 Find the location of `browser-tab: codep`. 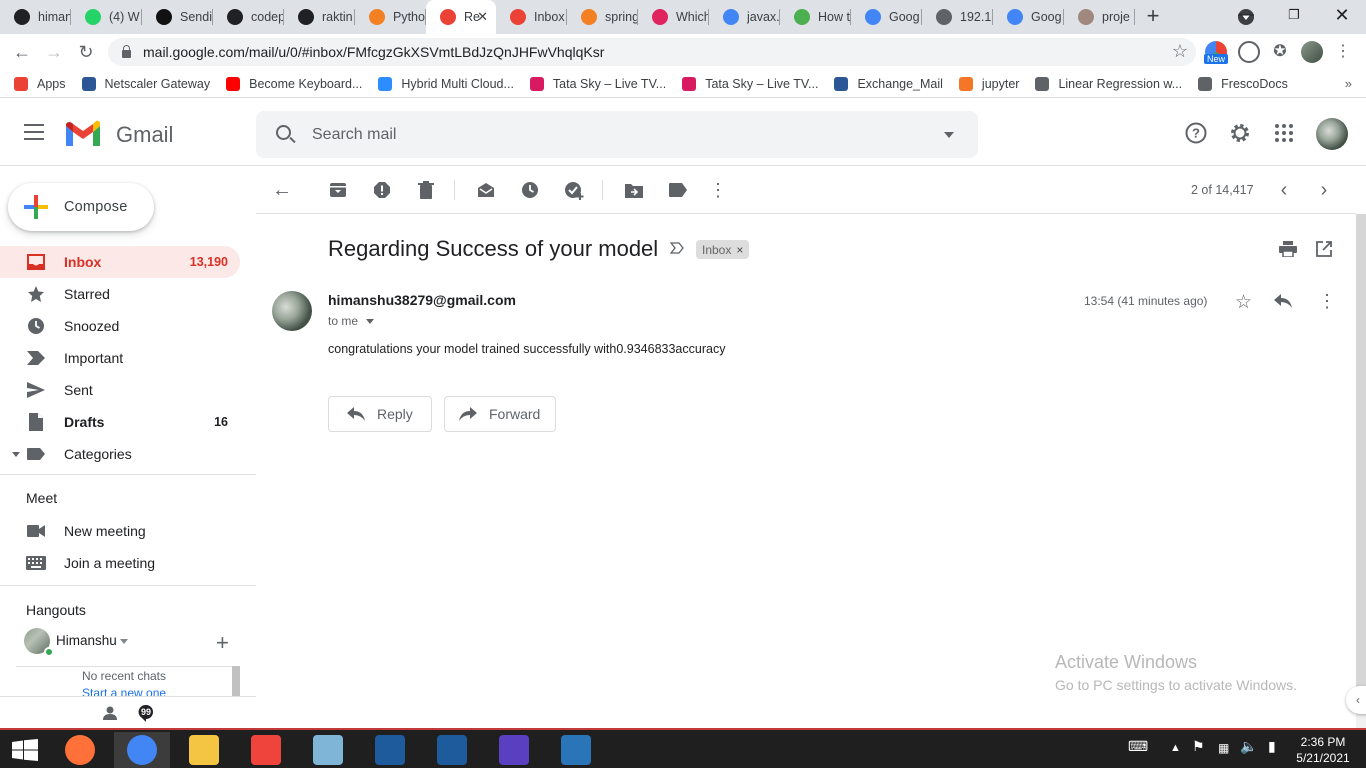

browser-tab: codep is located at coordinates (248, 17).